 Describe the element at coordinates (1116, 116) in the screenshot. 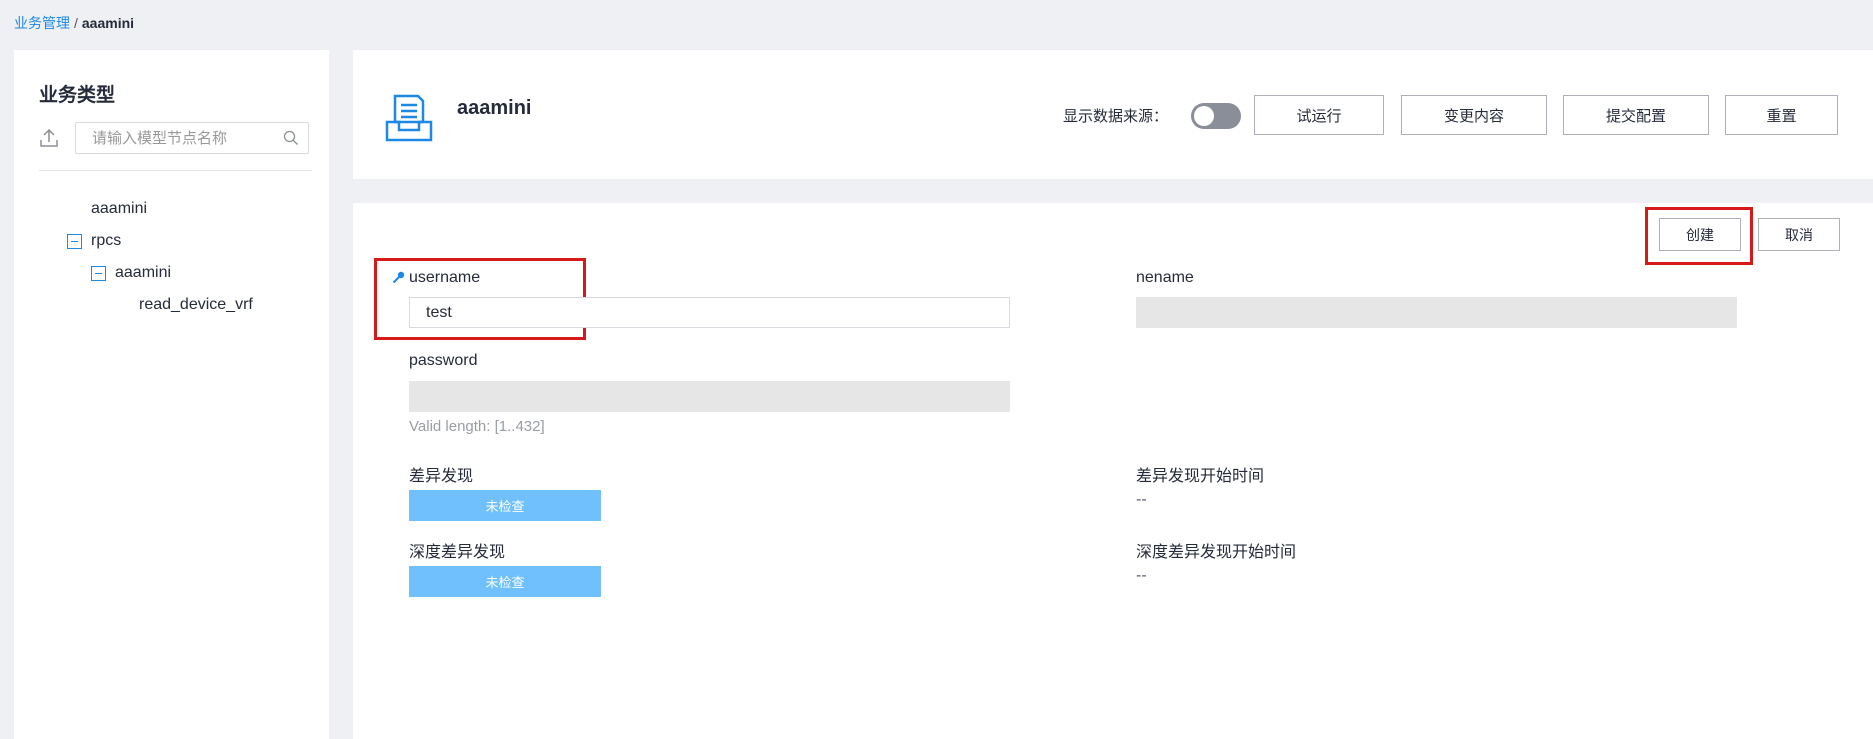

I see `show-data-source-label: 显示数据来源：` at that location.